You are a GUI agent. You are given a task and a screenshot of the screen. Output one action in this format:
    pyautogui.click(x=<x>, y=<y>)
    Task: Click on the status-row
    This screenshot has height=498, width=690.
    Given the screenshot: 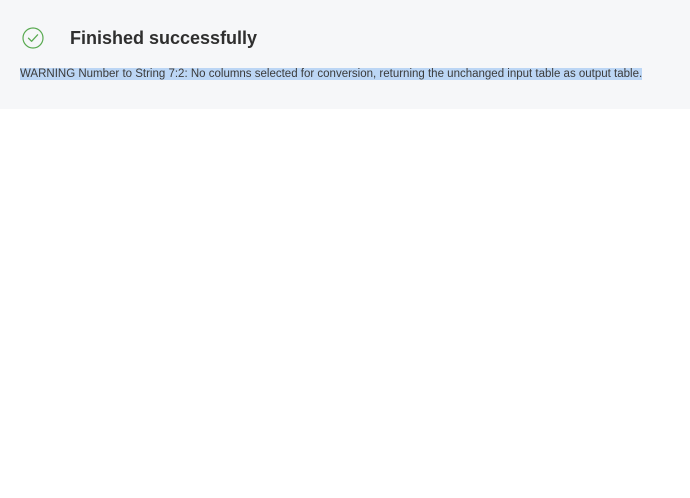 What is the action you would take?
    pyautogui.click(x=33, y=38)
    